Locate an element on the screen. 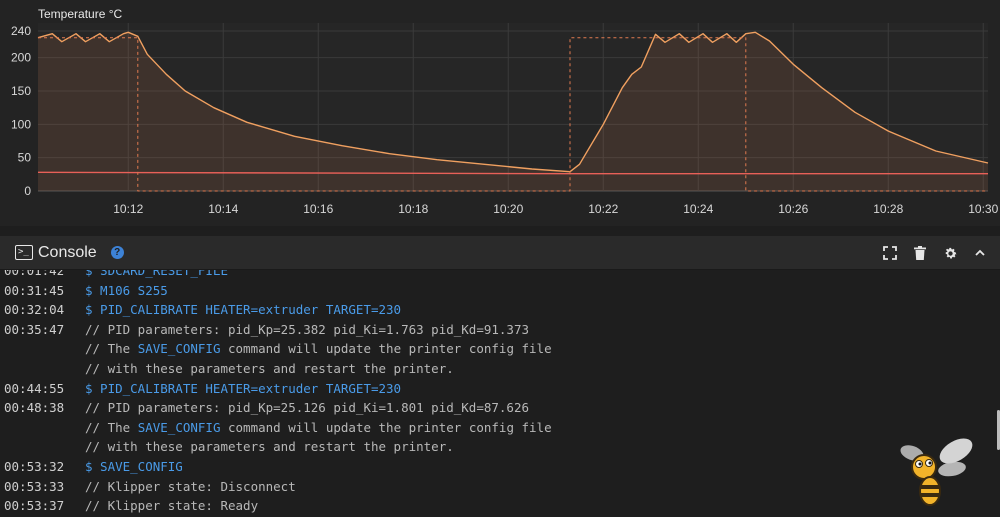  clear-console-button is located at coordinates (920, 253).